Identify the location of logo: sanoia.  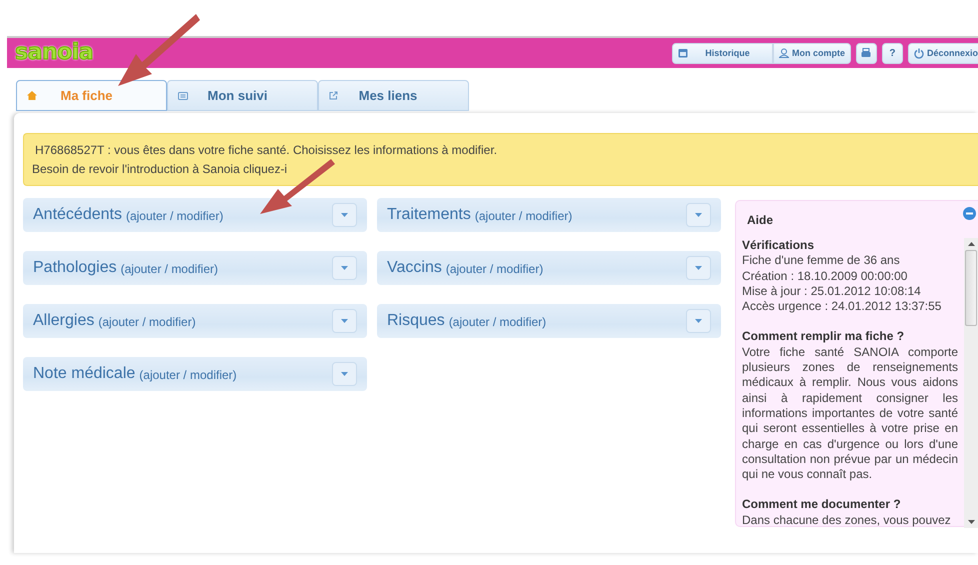
(54, 53).